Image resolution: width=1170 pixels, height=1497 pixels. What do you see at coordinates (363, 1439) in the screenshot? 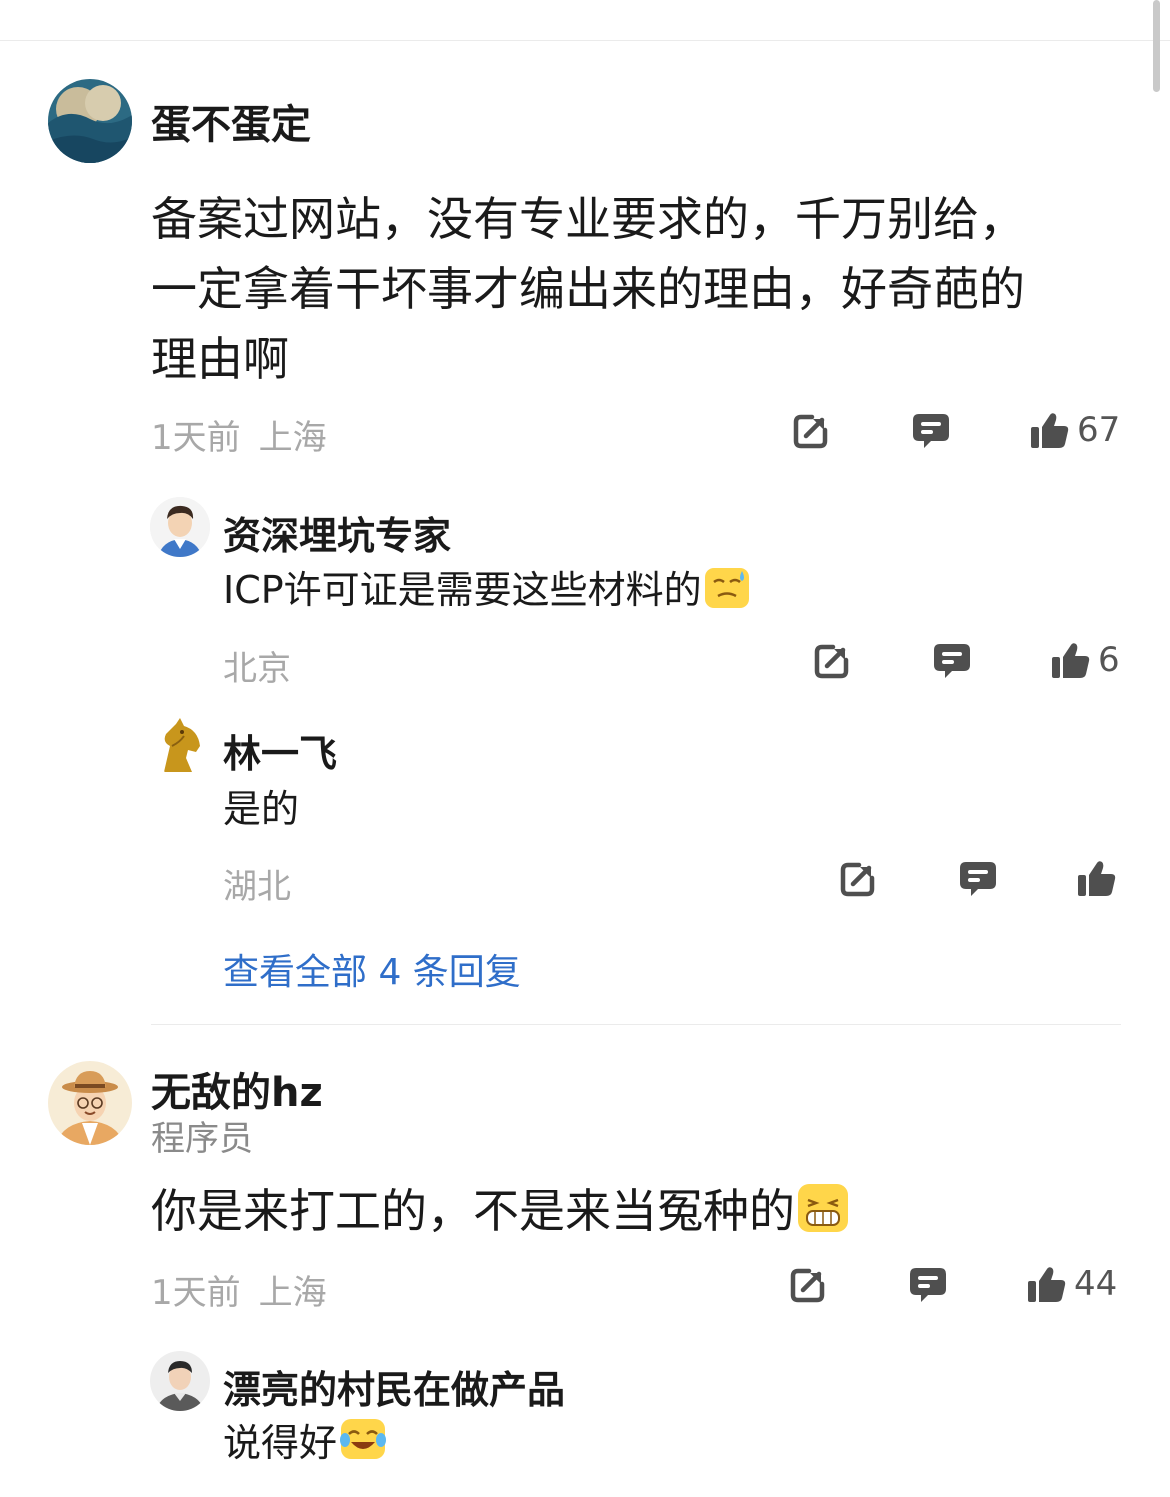
I see `tears-of-joy-emoji` at bounding box center [363, 1439].